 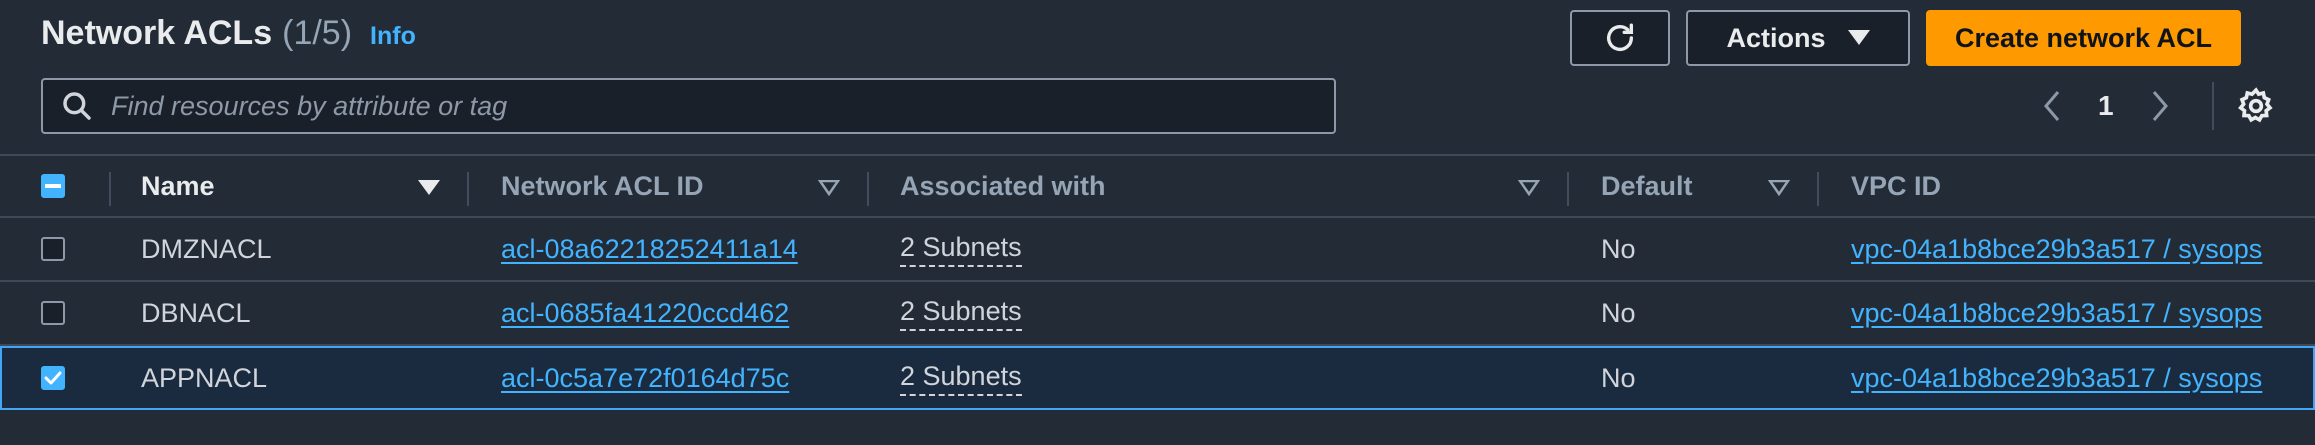 I want to click on create-label: Create network ACL, so click(x=2083, y=37).